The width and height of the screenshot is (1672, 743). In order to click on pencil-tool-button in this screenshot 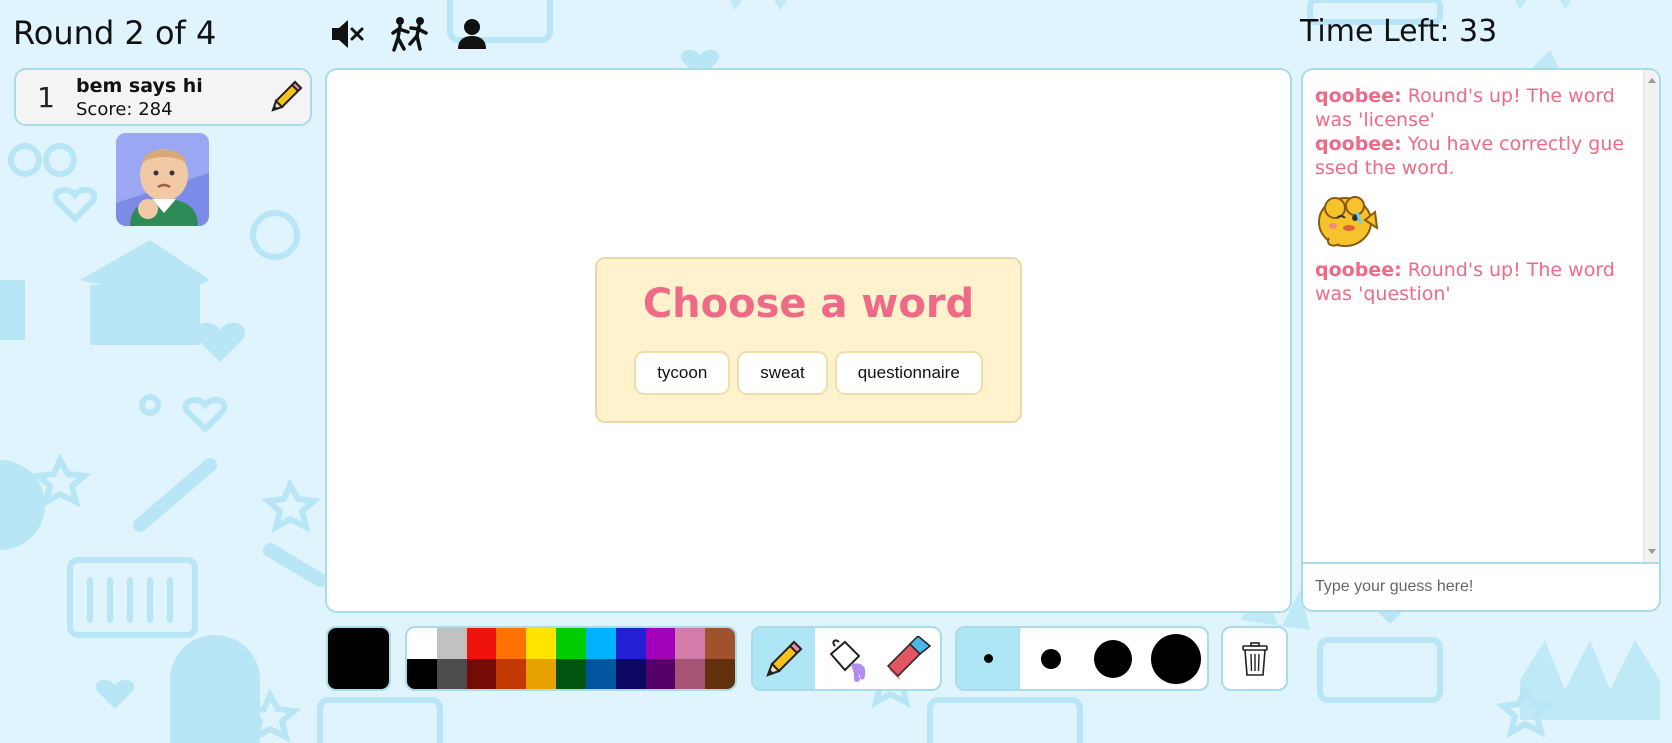, I will do `click(784, 658)`.